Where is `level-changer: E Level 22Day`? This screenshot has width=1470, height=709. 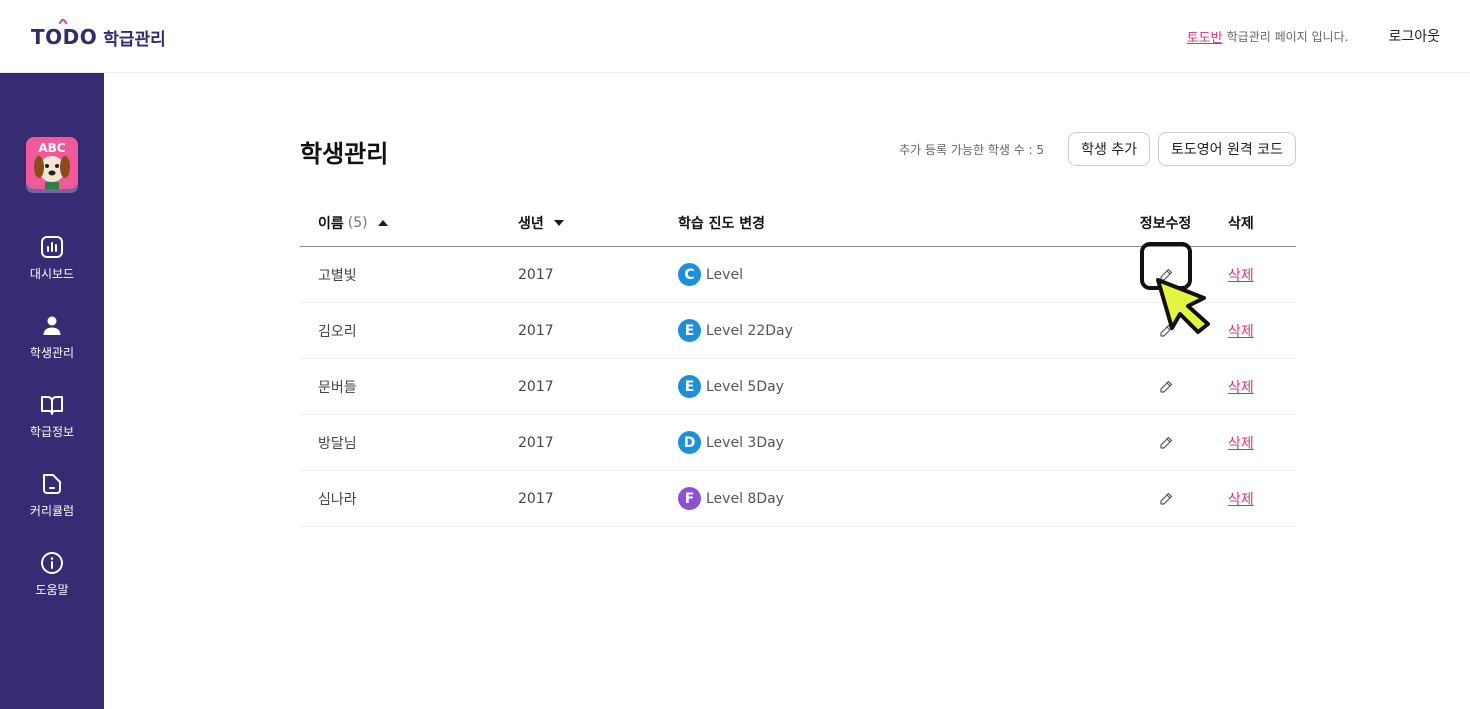
level-changer: E Level 22Day is located at coordinates (898, 330).